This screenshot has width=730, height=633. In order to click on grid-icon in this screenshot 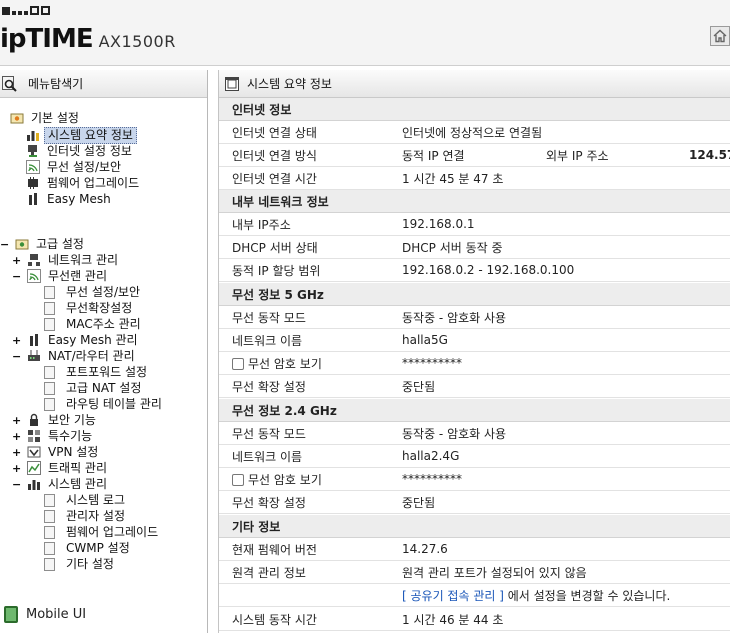, I will do `click(34, 436)`.